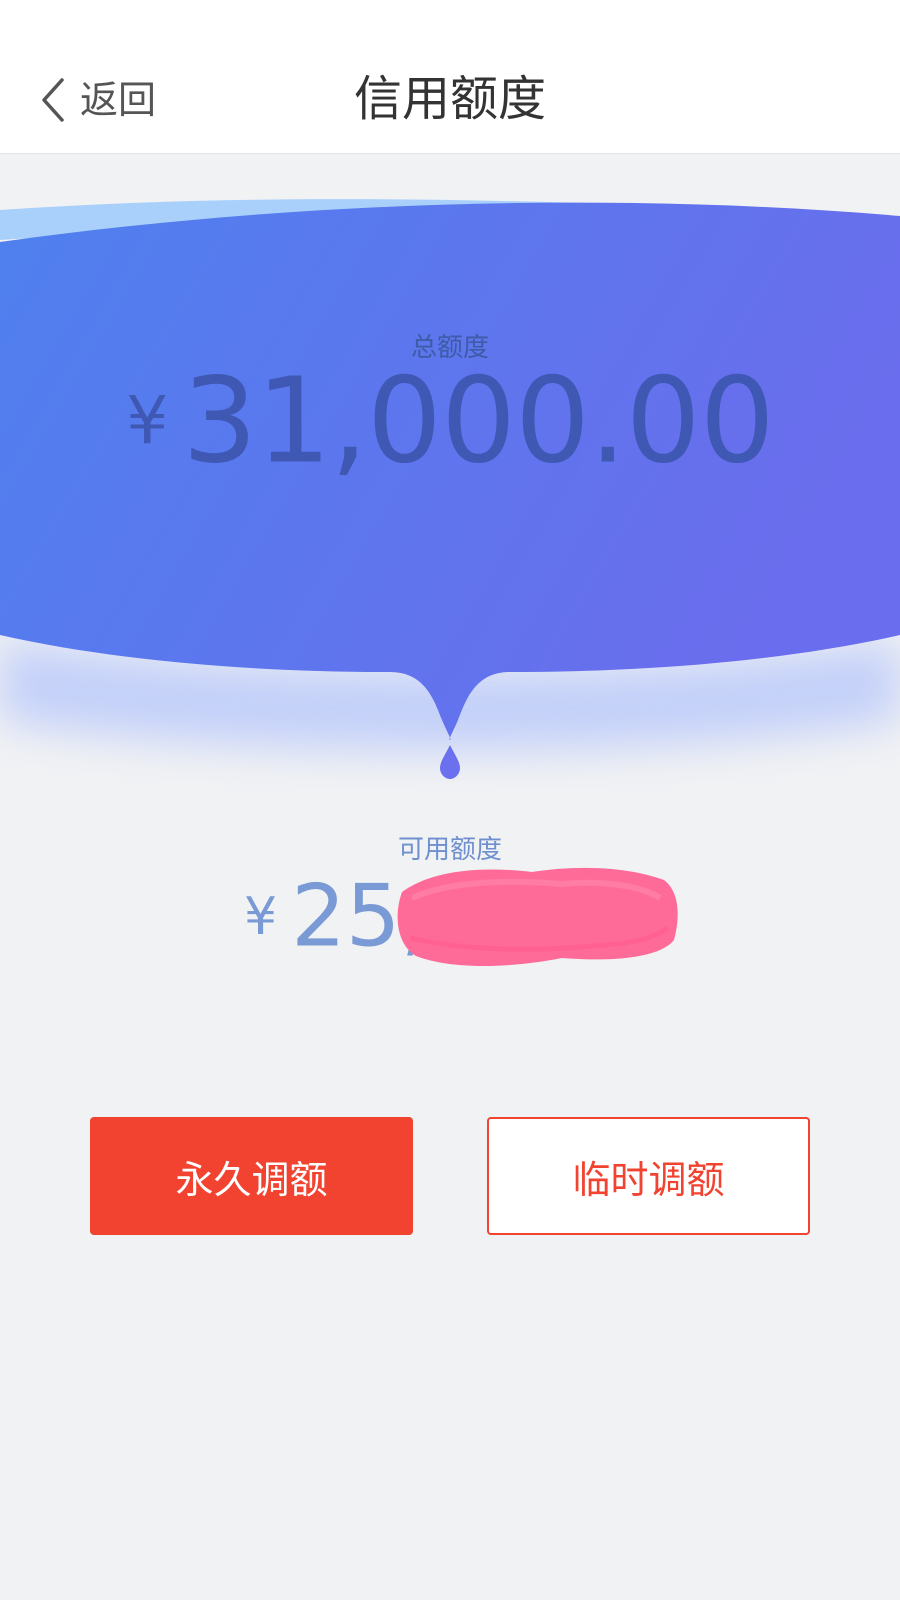 This screenshot has height=1600, width=900. Describe the element at coordinates (478, 420) in the screenshot. I see `total-amount-value: 31,000.00` at that location.